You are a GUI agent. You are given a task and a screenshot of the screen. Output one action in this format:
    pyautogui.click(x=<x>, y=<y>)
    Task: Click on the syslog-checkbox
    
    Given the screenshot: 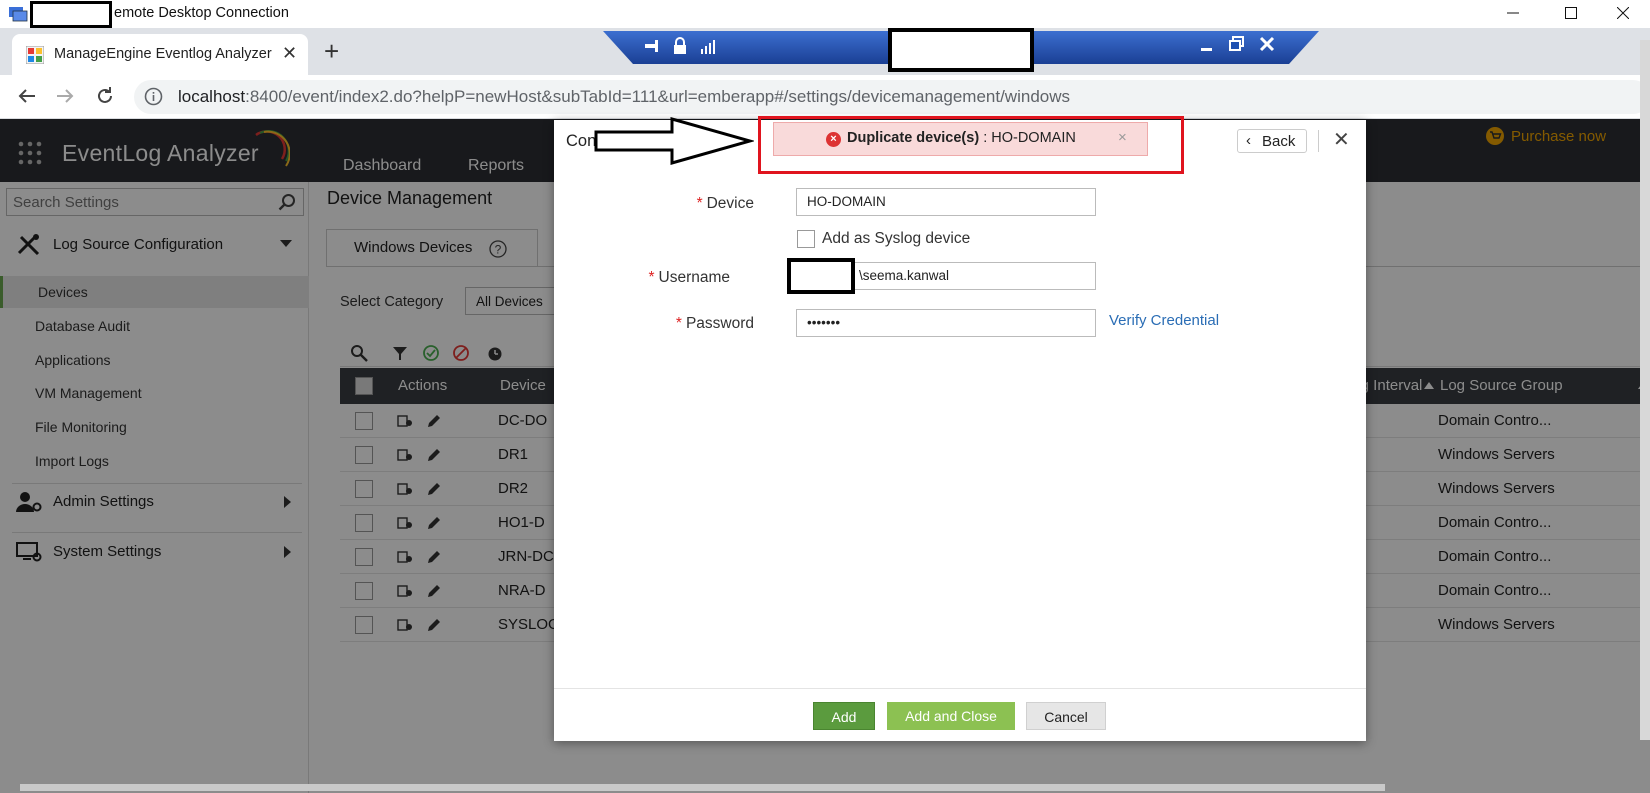 What is the action you would take?
    pyautogui.click(x=806, y=239)
    